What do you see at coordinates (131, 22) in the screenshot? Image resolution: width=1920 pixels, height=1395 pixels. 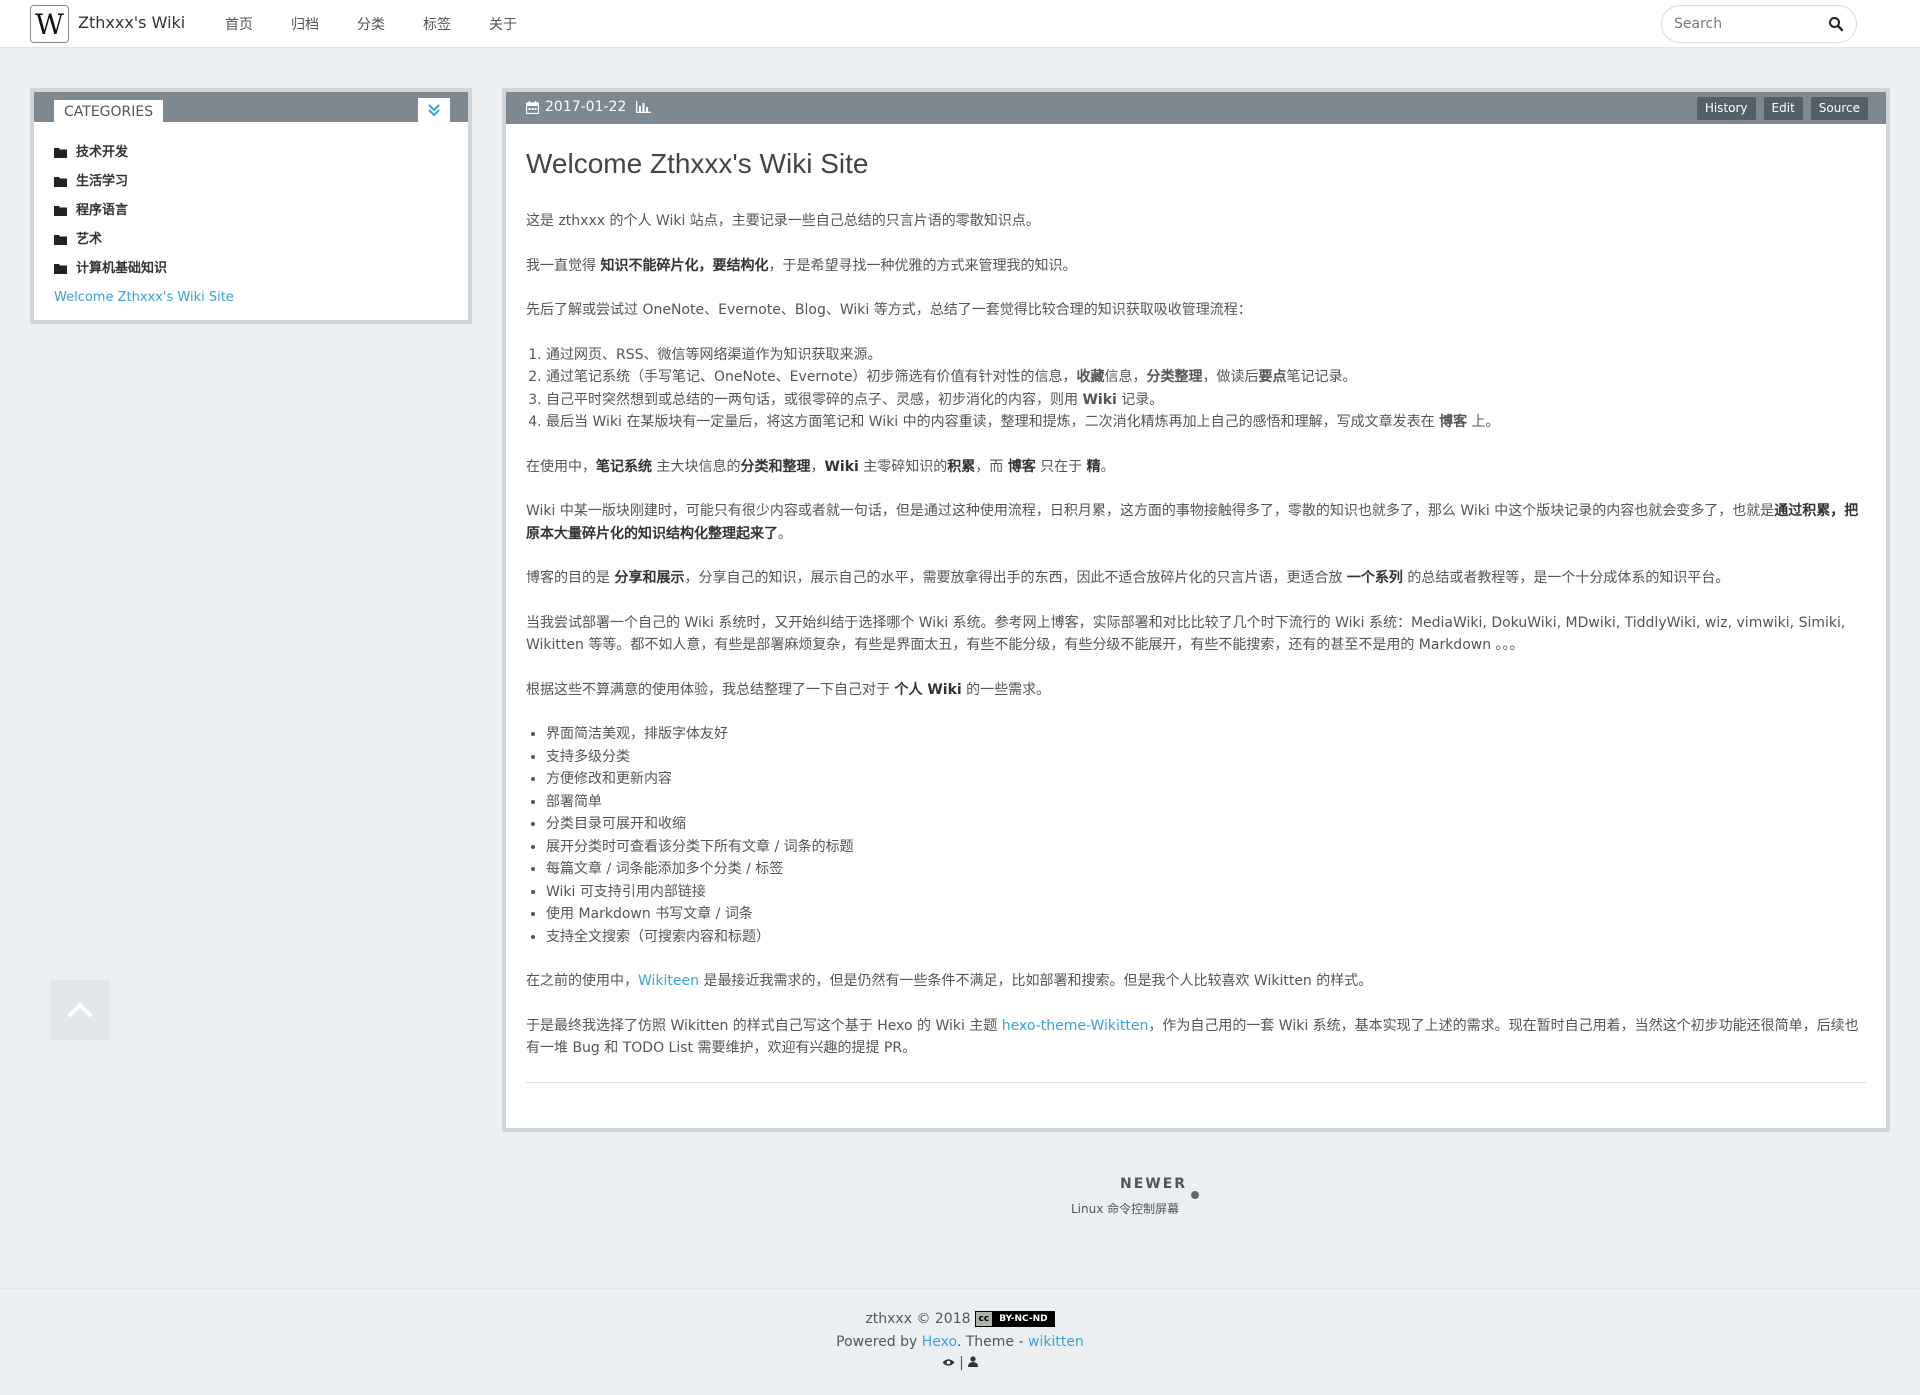 I see `site-brand: Zthxxx's Wiki` at bounding box center [131, 22].